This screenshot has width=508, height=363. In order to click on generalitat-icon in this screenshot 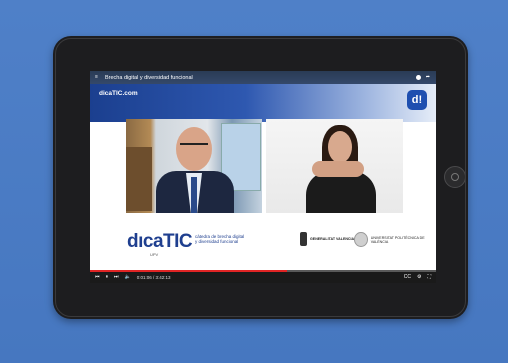, I will do `click(303, 239)`.